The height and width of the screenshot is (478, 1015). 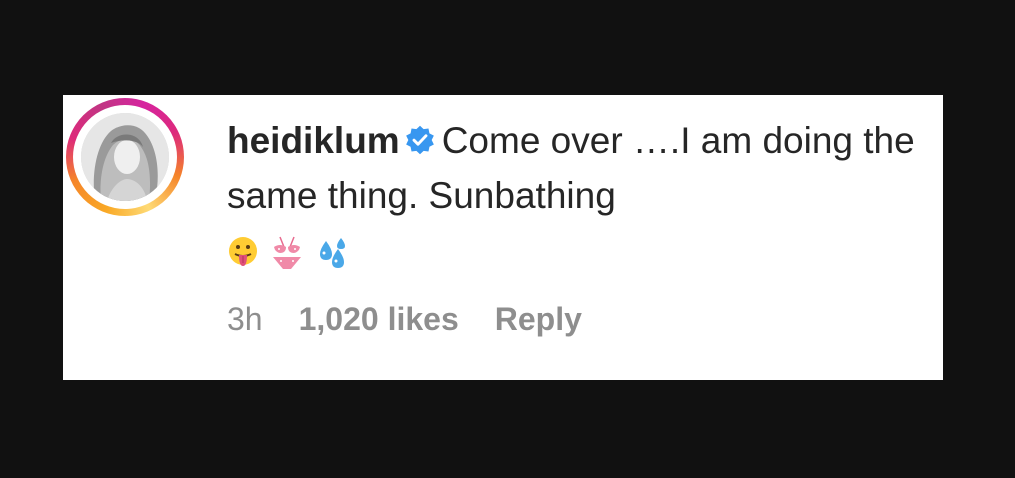 I want to click on story-ring, so click(x=125, y=157).